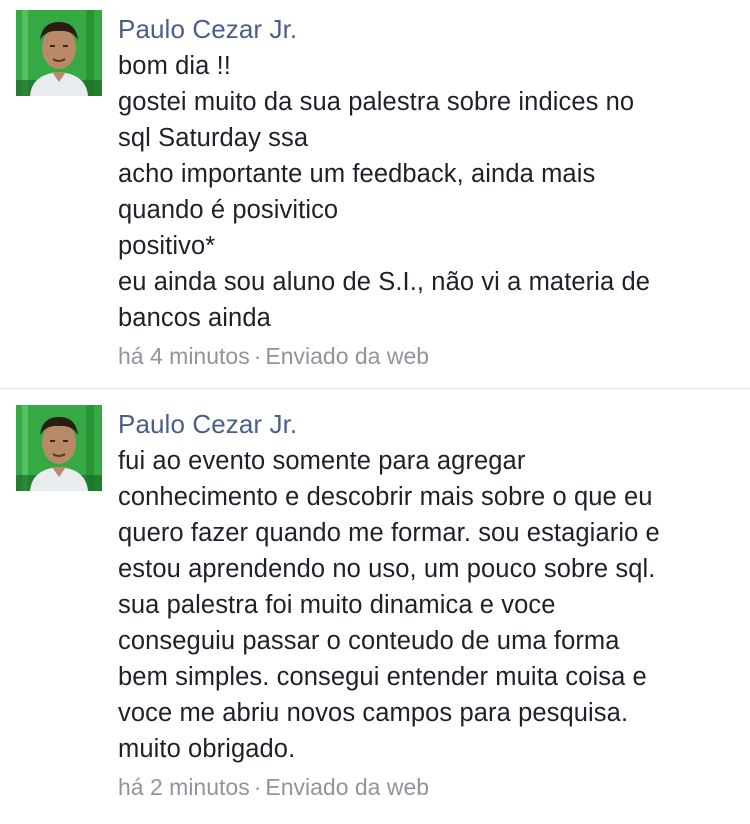  I want to click on message-meta: há 4 minutos · Enviado da web, so click(422, 356).